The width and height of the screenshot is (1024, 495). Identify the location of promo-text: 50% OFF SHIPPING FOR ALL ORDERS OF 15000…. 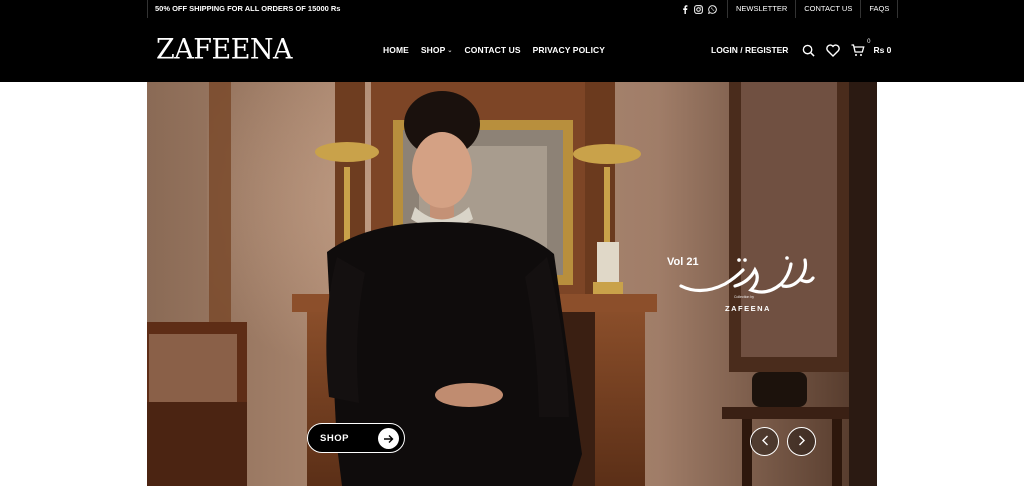
(243, 9).